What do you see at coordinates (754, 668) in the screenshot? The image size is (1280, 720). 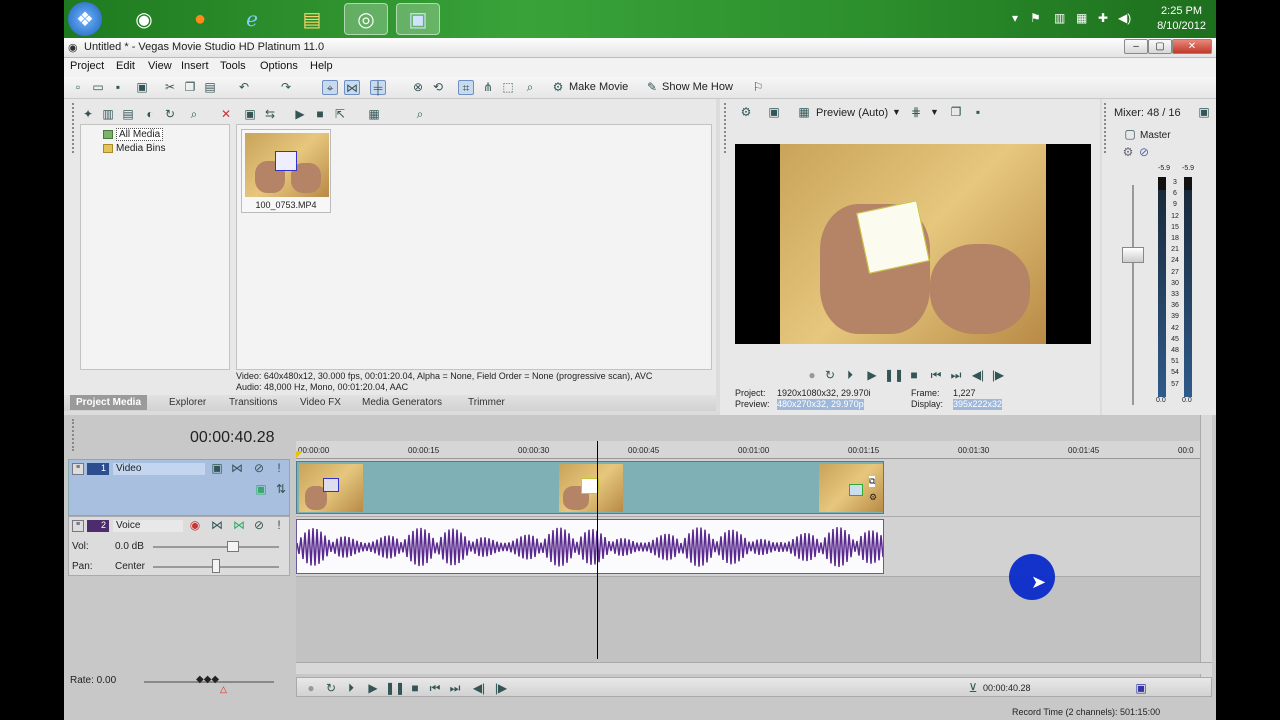 I see `timeline-horizontal-scrollbar` at bounding box center [754, 668].